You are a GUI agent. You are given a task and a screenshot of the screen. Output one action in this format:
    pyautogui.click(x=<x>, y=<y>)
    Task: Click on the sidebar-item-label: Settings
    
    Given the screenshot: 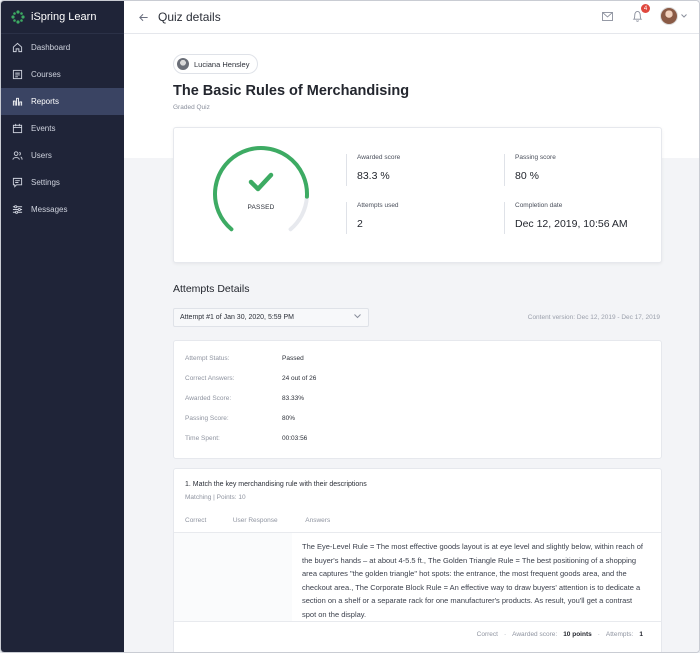 What is the action you would take?
    pyautogui.click(x=45, y=182)
    